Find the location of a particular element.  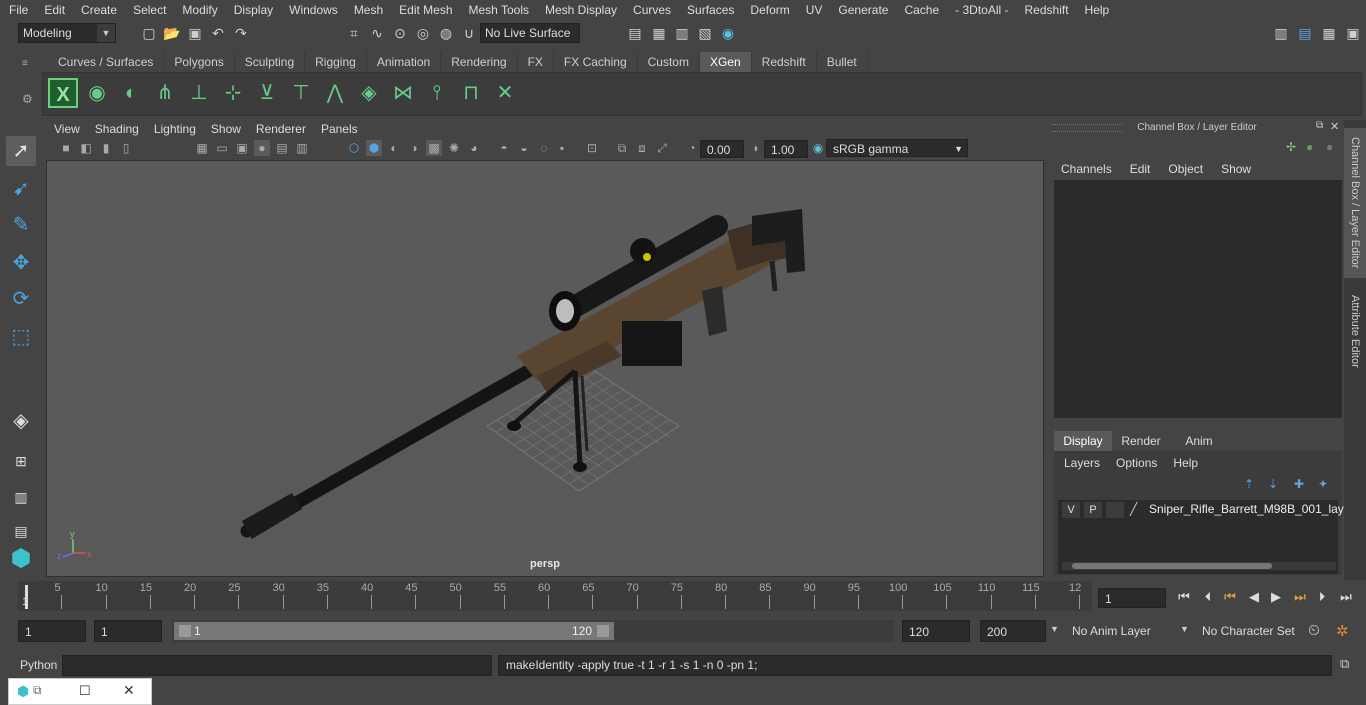

layer-display-type-toggle is located at coordinates (1115, 510).